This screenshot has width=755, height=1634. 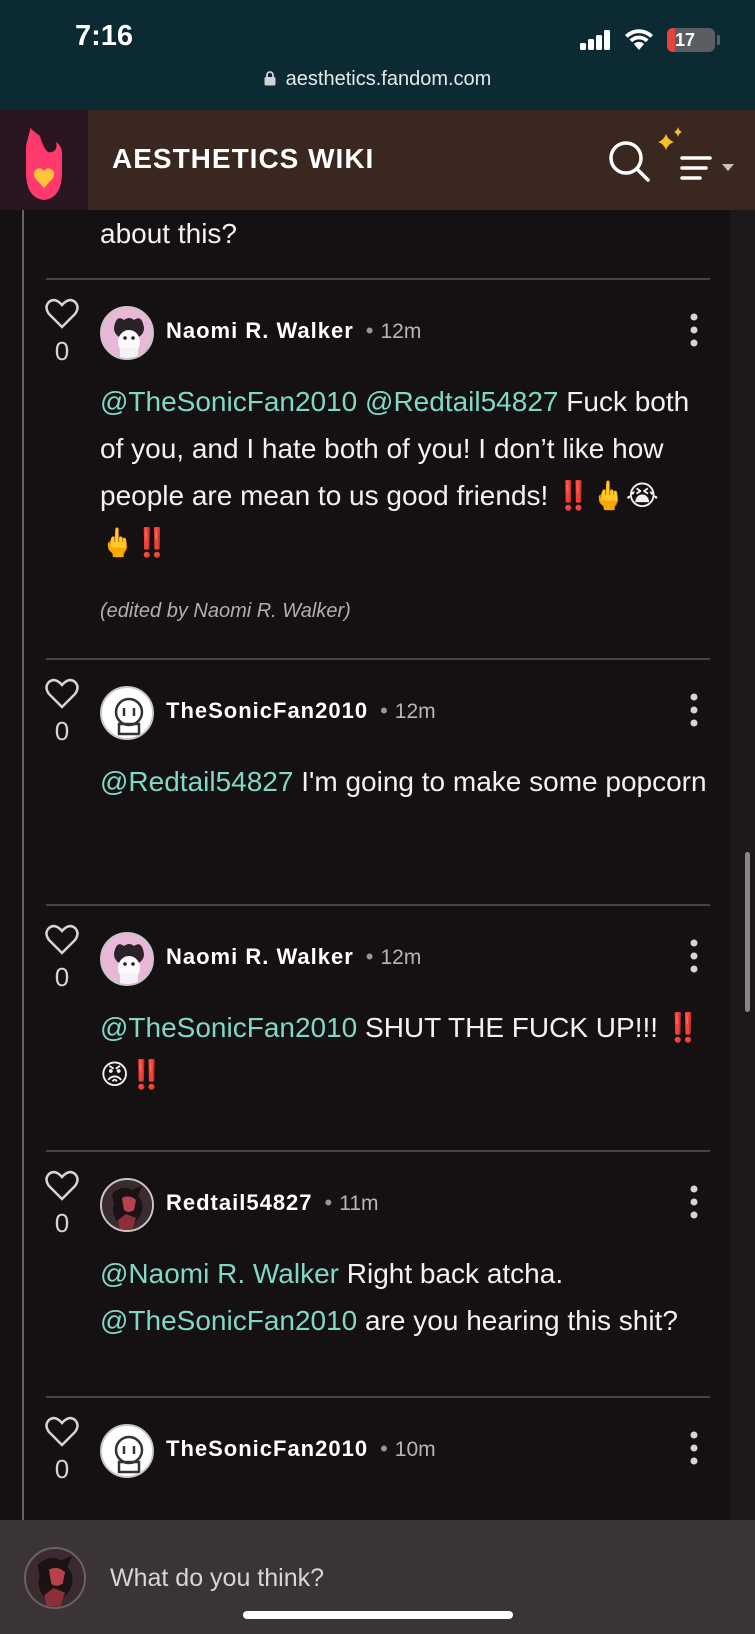 What do you see at coordinates (219, 1273) in the screenshot?
I see `mention-link: @Naomi R. Walker` at bounding box center [219, 1273].